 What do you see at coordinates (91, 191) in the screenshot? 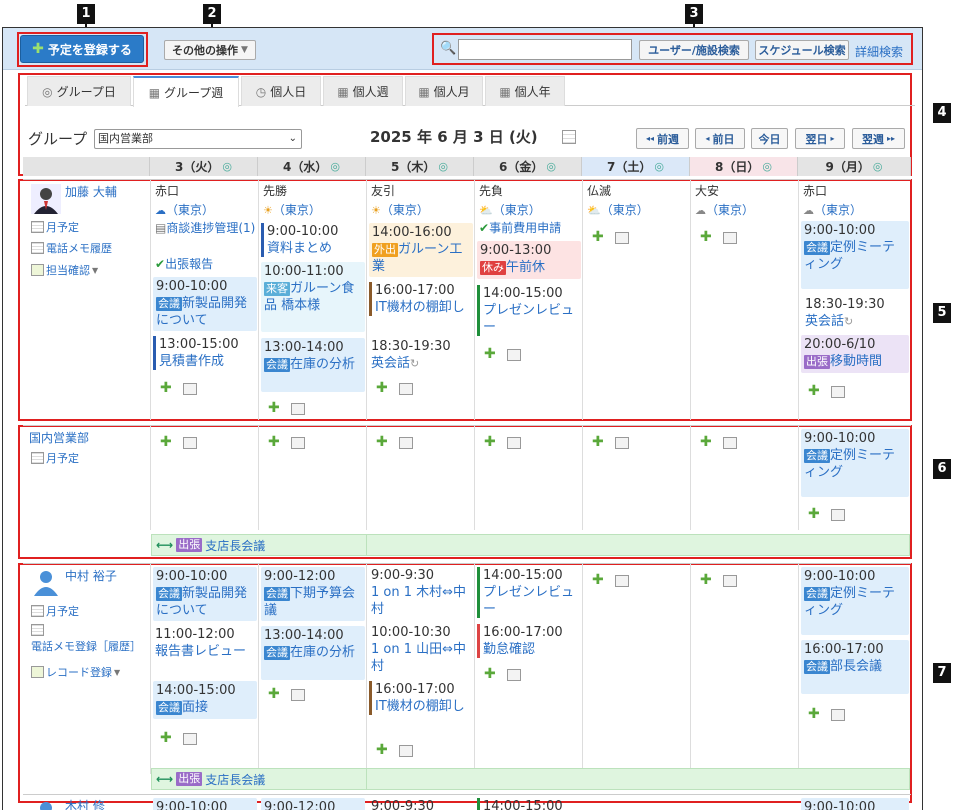
I see `user-name: 加藤 大輔` at bounding box center [91, 191].